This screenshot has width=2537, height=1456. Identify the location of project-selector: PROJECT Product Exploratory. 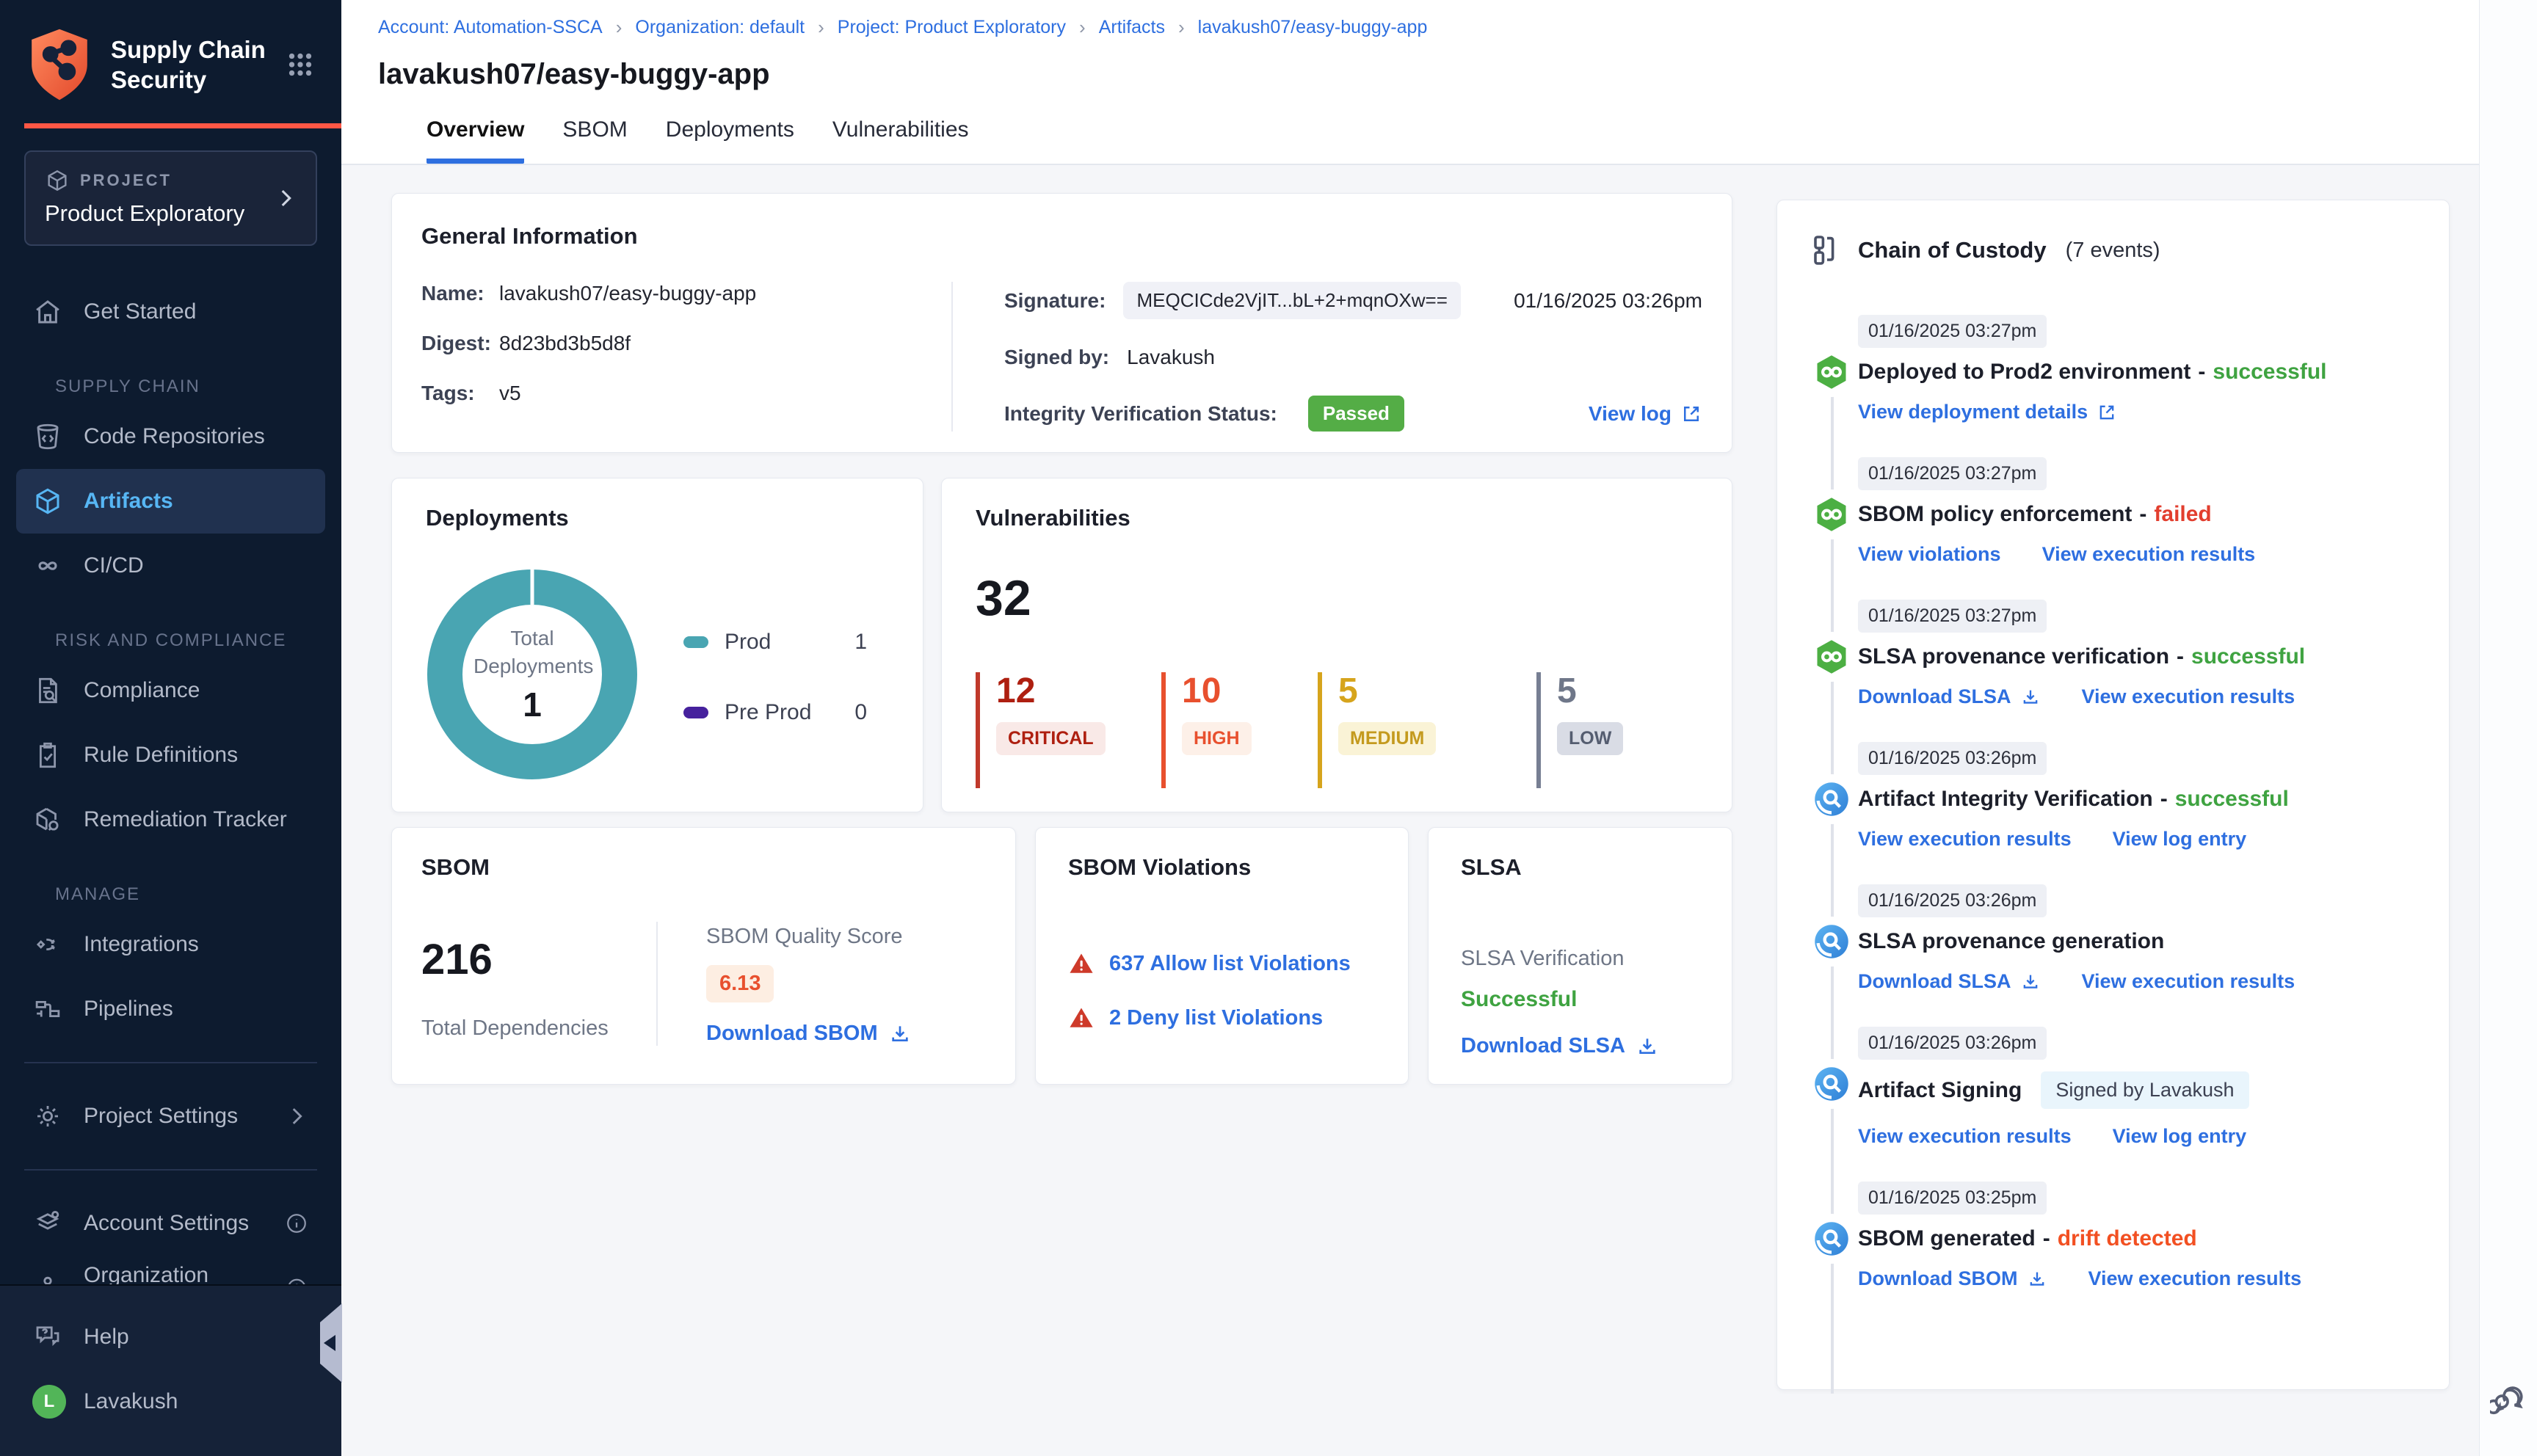
(170, 198).